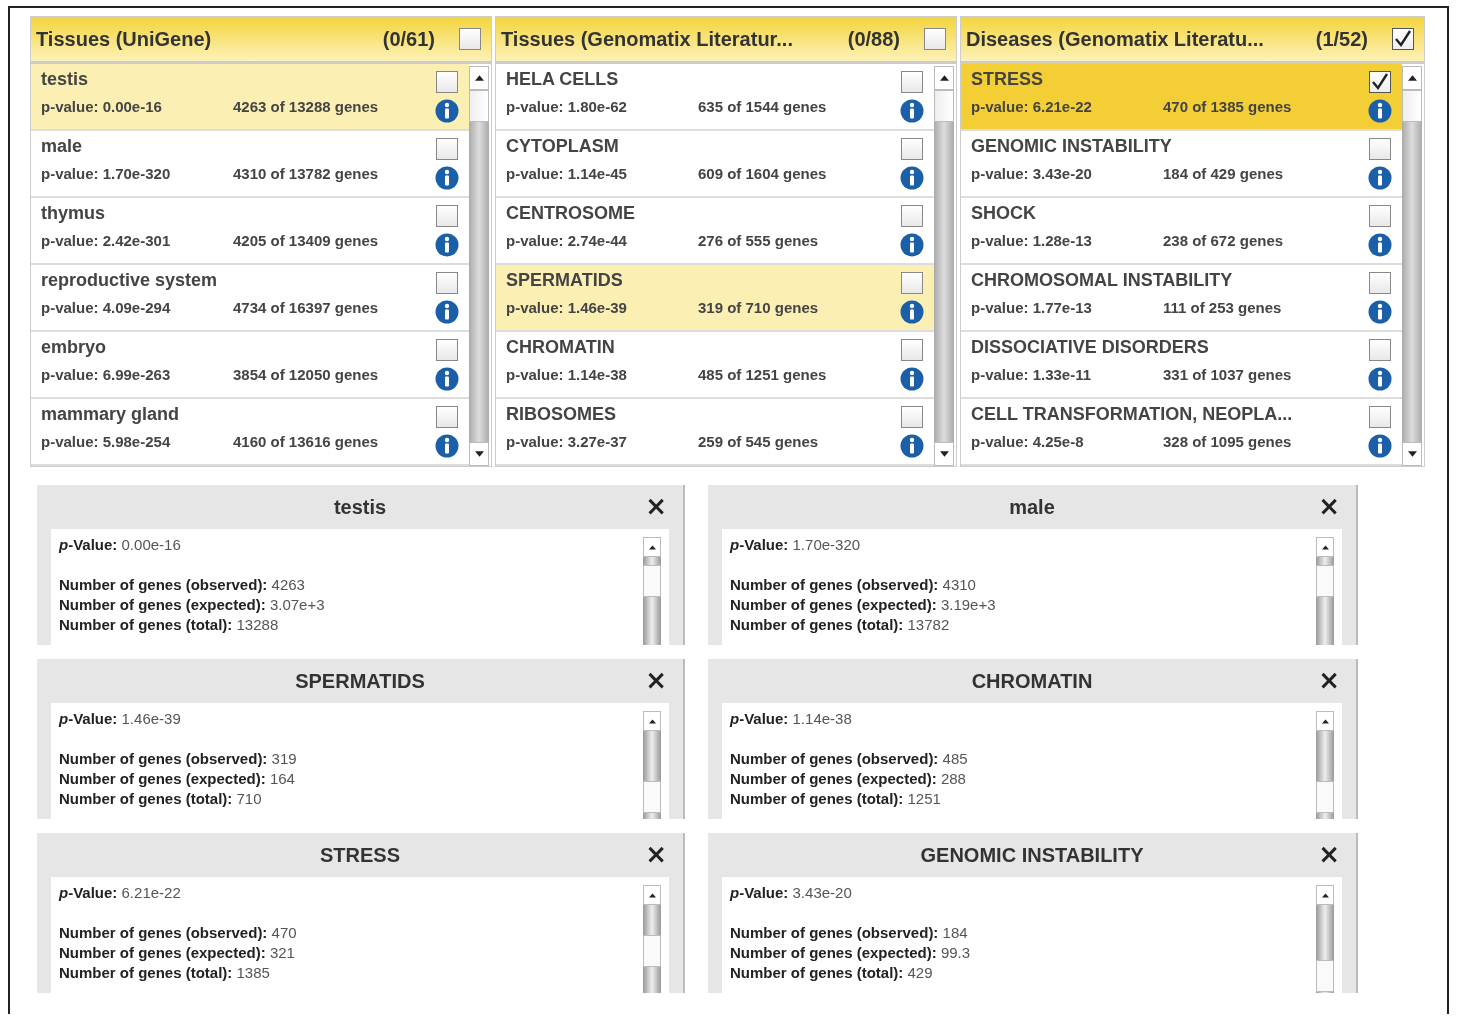 The height and width of the screenshot is (1020, 1460). Describe the element at coordinates (1032, 507) in the screenshot. I see `popup-title: male` at that location.